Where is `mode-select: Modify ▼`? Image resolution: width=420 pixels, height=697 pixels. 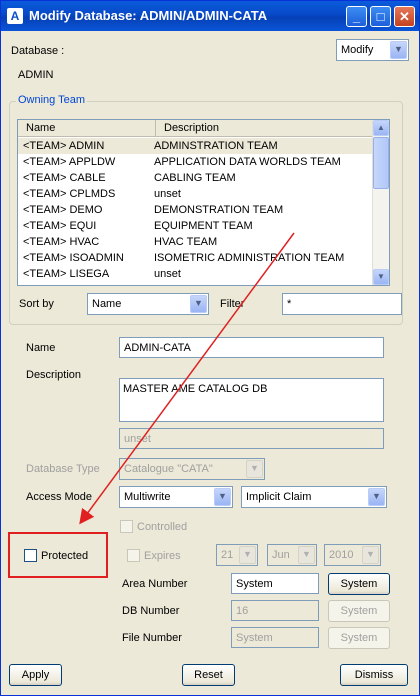
mode-select: Modify ▼ is located at coordinates (372, 50).